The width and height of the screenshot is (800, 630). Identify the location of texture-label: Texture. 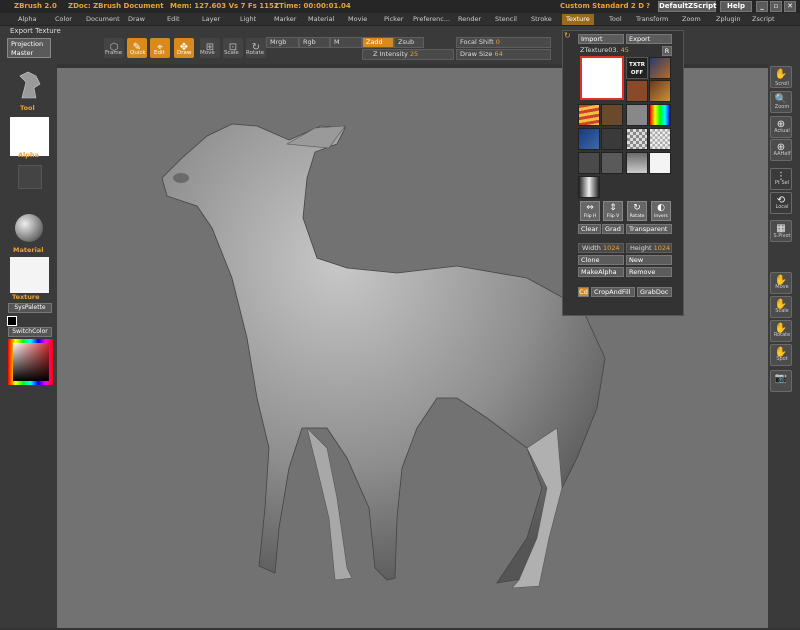
(26, 297).